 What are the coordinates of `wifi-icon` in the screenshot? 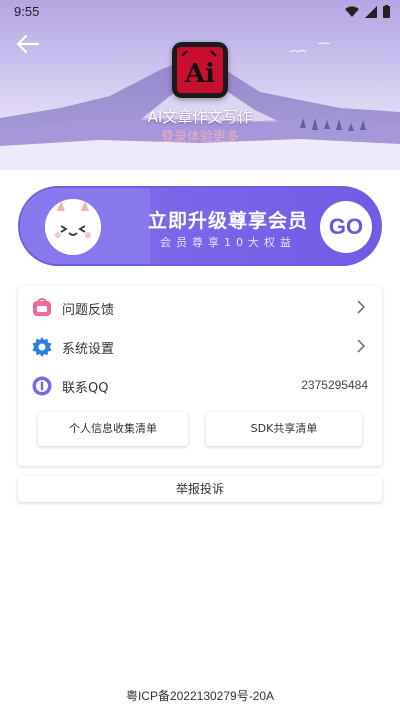 It's located at (352, 11).